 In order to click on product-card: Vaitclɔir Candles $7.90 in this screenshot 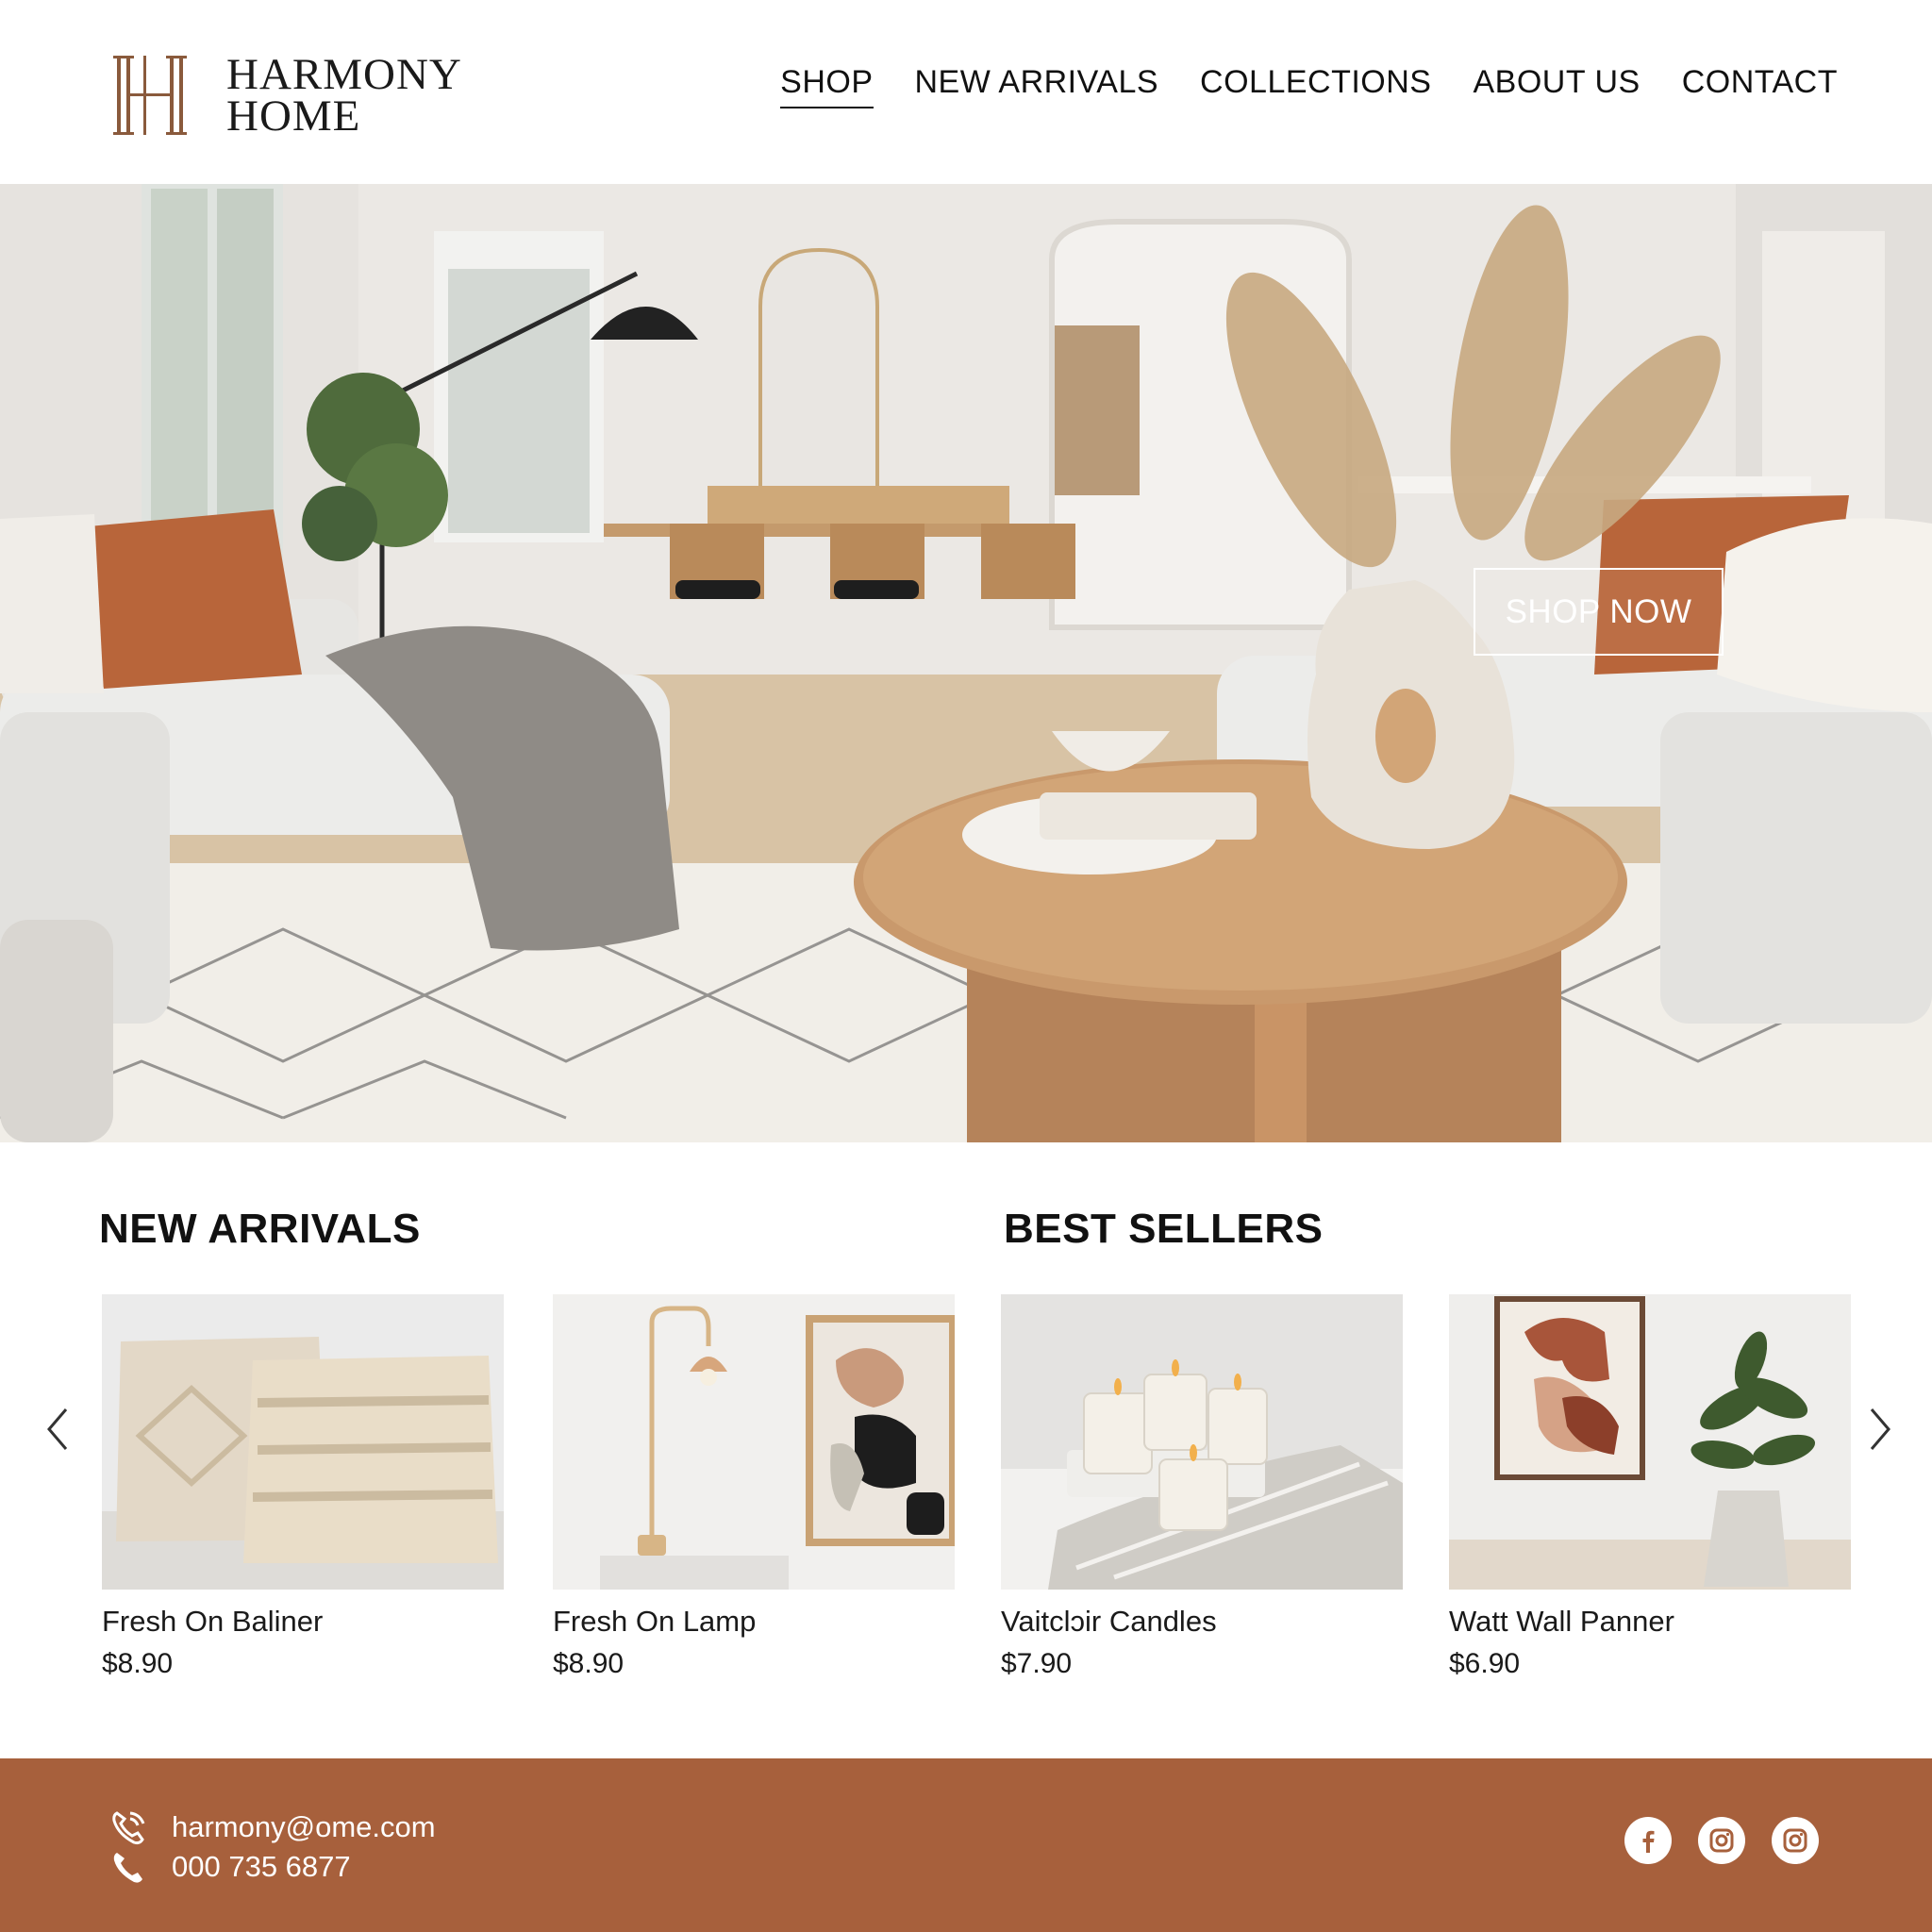, I will do `click(1202, 1487)`.